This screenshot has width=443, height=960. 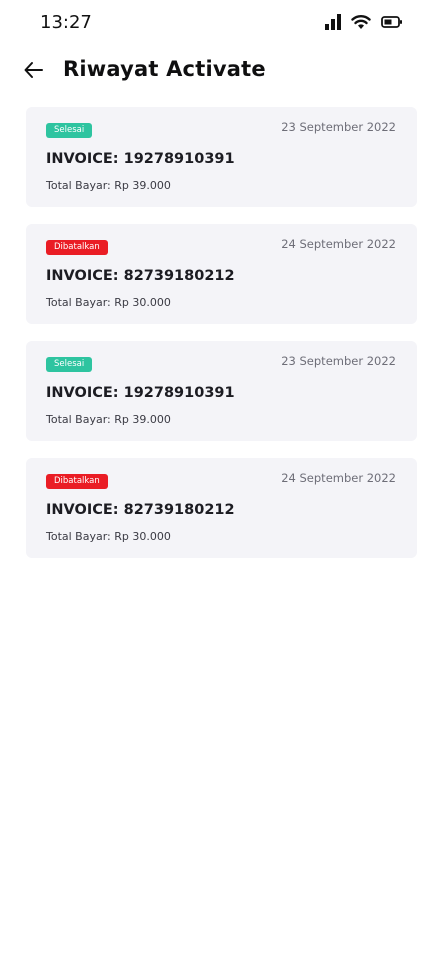 I want to click on signal-icon, so click(x=333, y=22).